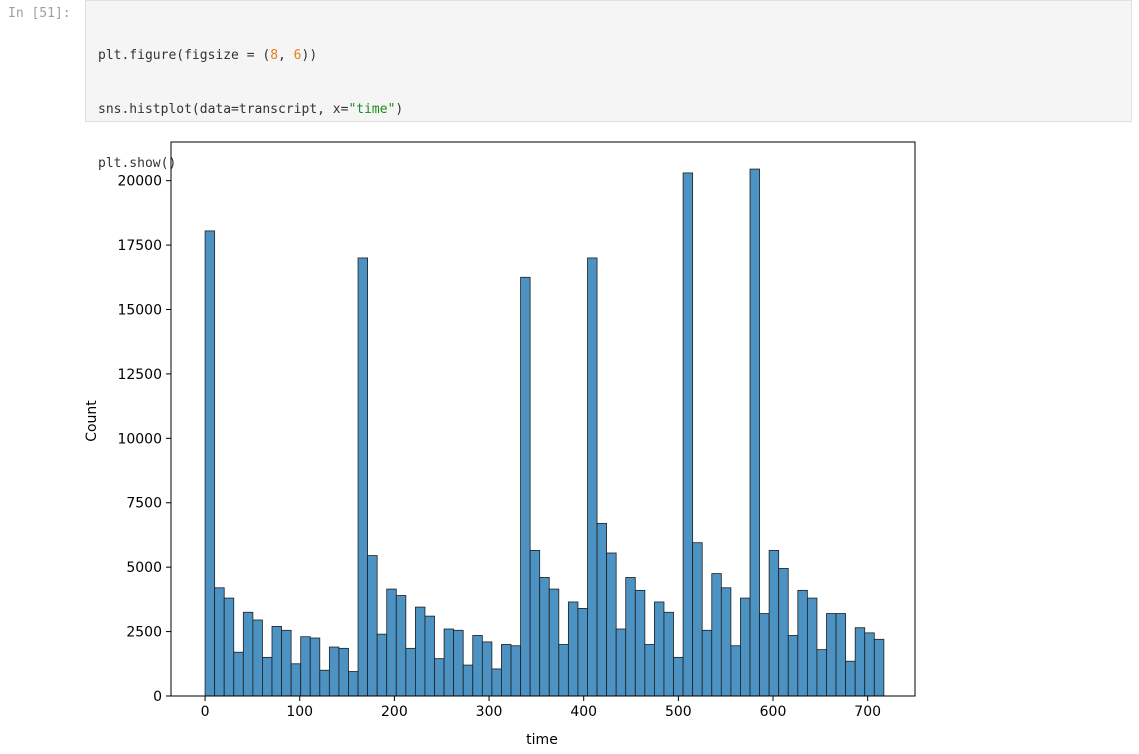  Describe the element at coordinates (205, 712) in the screenshot. I see `x-tick-label: 0` at that location.